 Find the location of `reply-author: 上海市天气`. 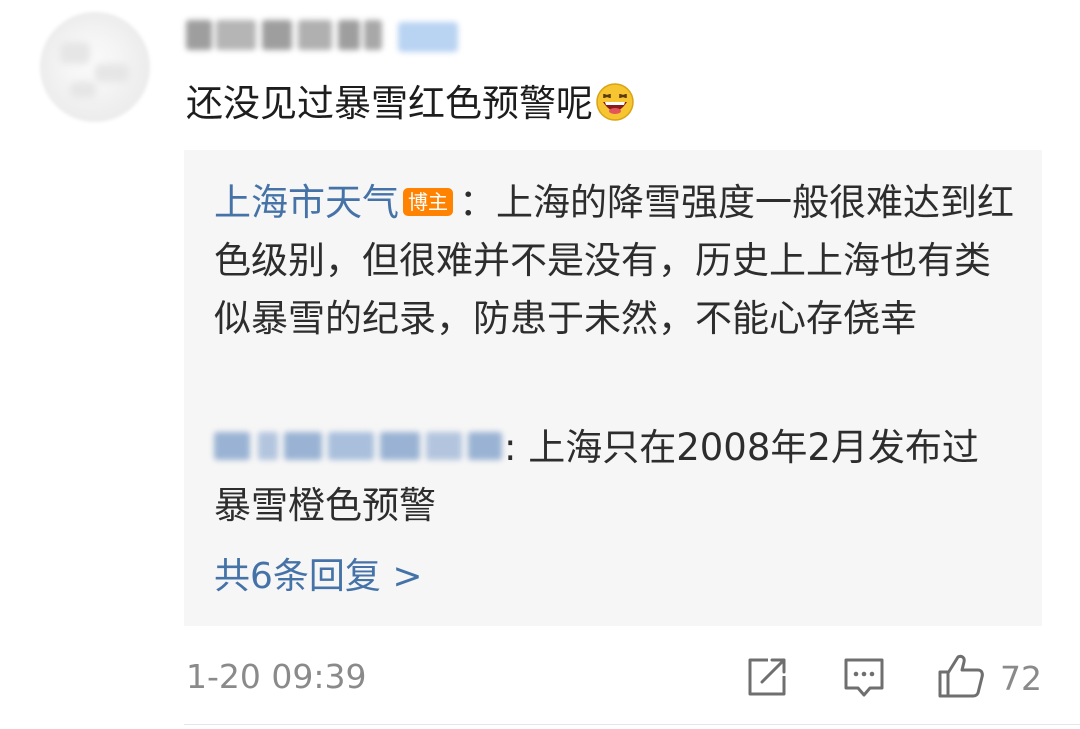

reply-author: 上海市天气 is located at coordinates (306, 202).